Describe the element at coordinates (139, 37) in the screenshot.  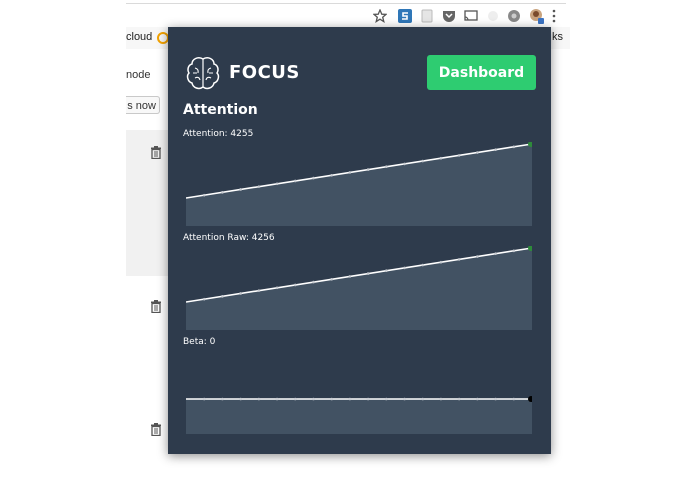
I see `bookmark-item-cloud: cloud` at that location.